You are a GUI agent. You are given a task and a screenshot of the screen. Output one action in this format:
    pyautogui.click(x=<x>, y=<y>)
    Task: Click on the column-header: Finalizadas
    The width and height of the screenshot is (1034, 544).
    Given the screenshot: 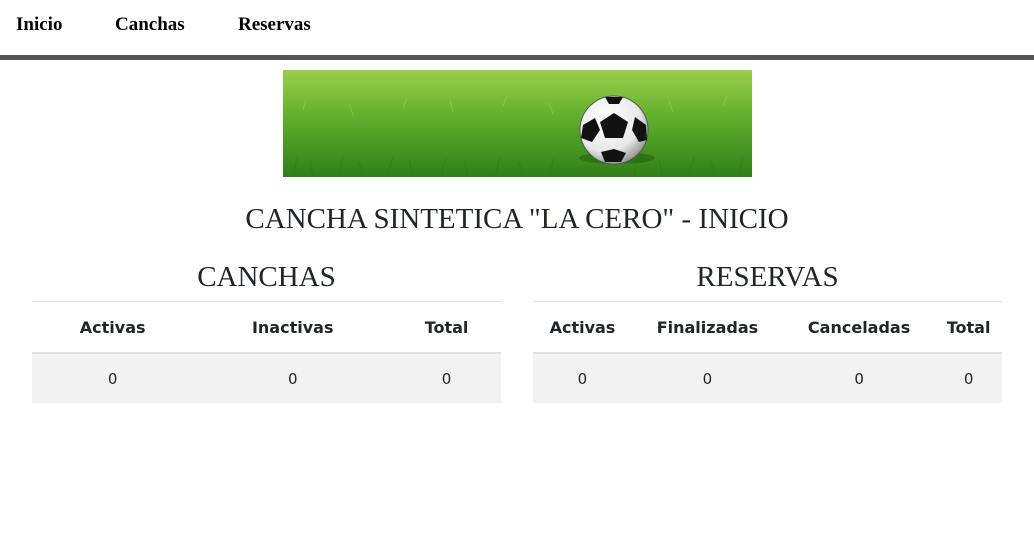 What is the action you would take?
    pyautogui.click(x=707, y=328)
    